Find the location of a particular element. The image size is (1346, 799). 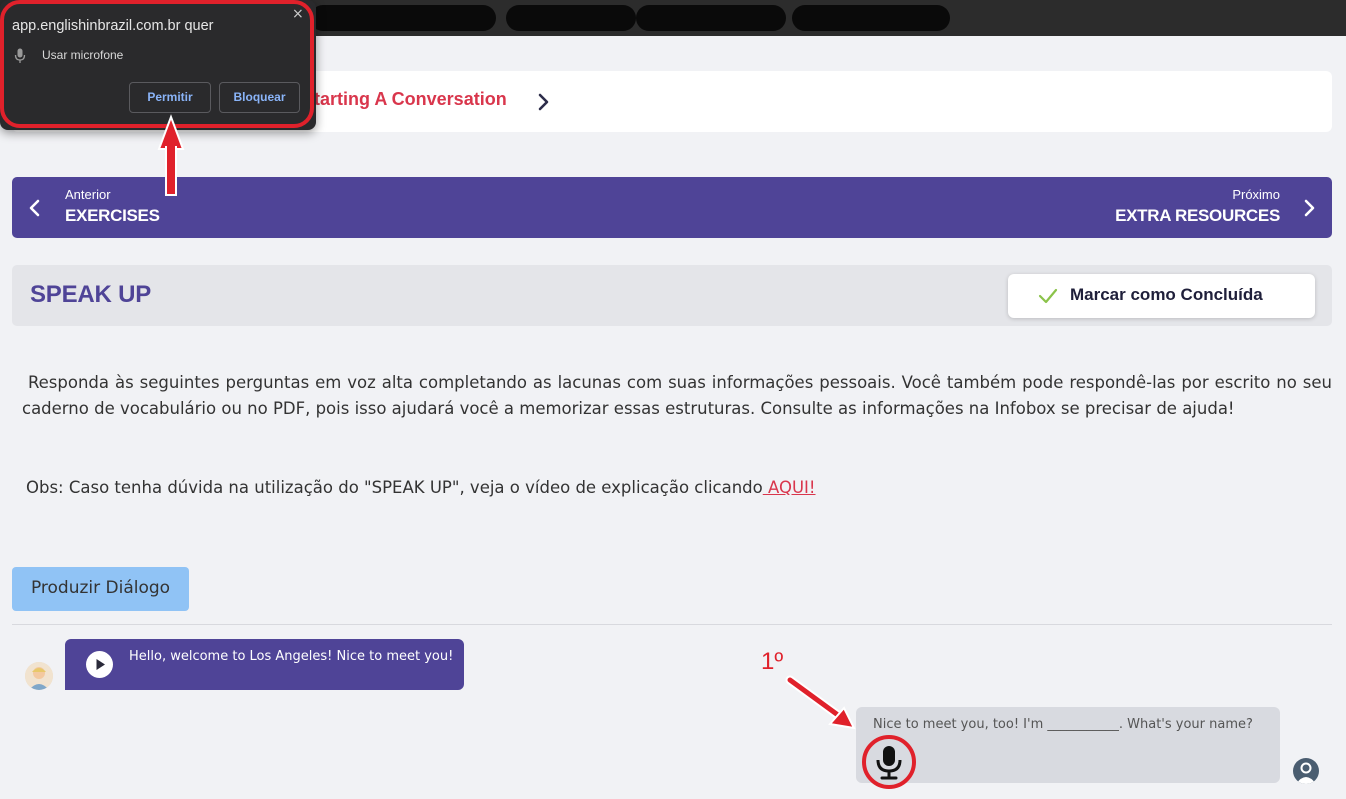

section-title: SPEAK UP is located at coordinates (91, 294).